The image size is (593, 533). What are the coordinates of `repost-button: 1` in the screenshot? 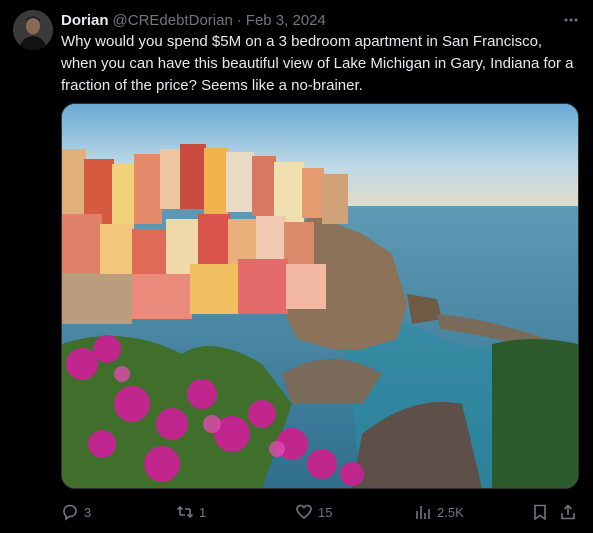 It's located at (191, 512).